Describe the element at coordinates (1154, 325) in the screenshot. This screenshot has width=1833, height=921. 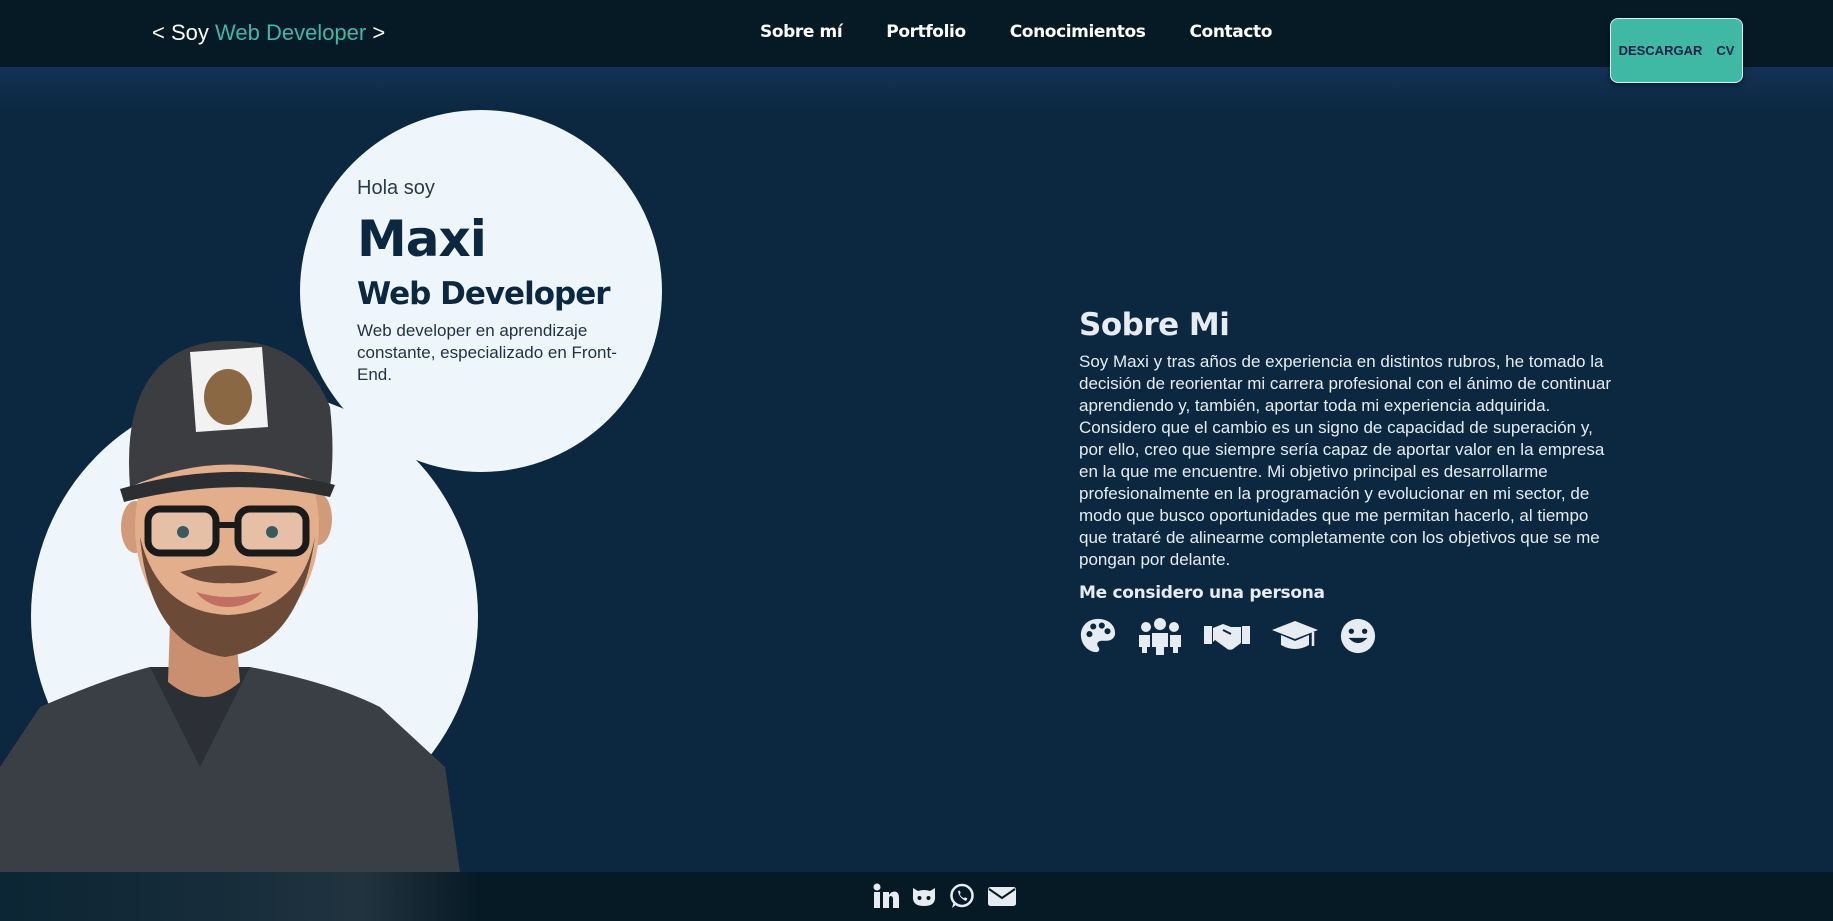
I see `about-title: Sobre Mi` at that location.